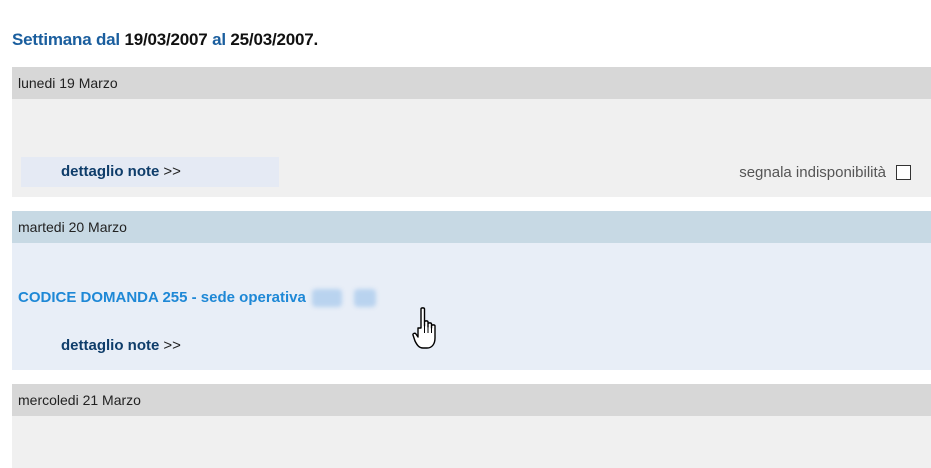 The image size is (931, 468). I want to click on week-title-connector: al, so click(219, 39).